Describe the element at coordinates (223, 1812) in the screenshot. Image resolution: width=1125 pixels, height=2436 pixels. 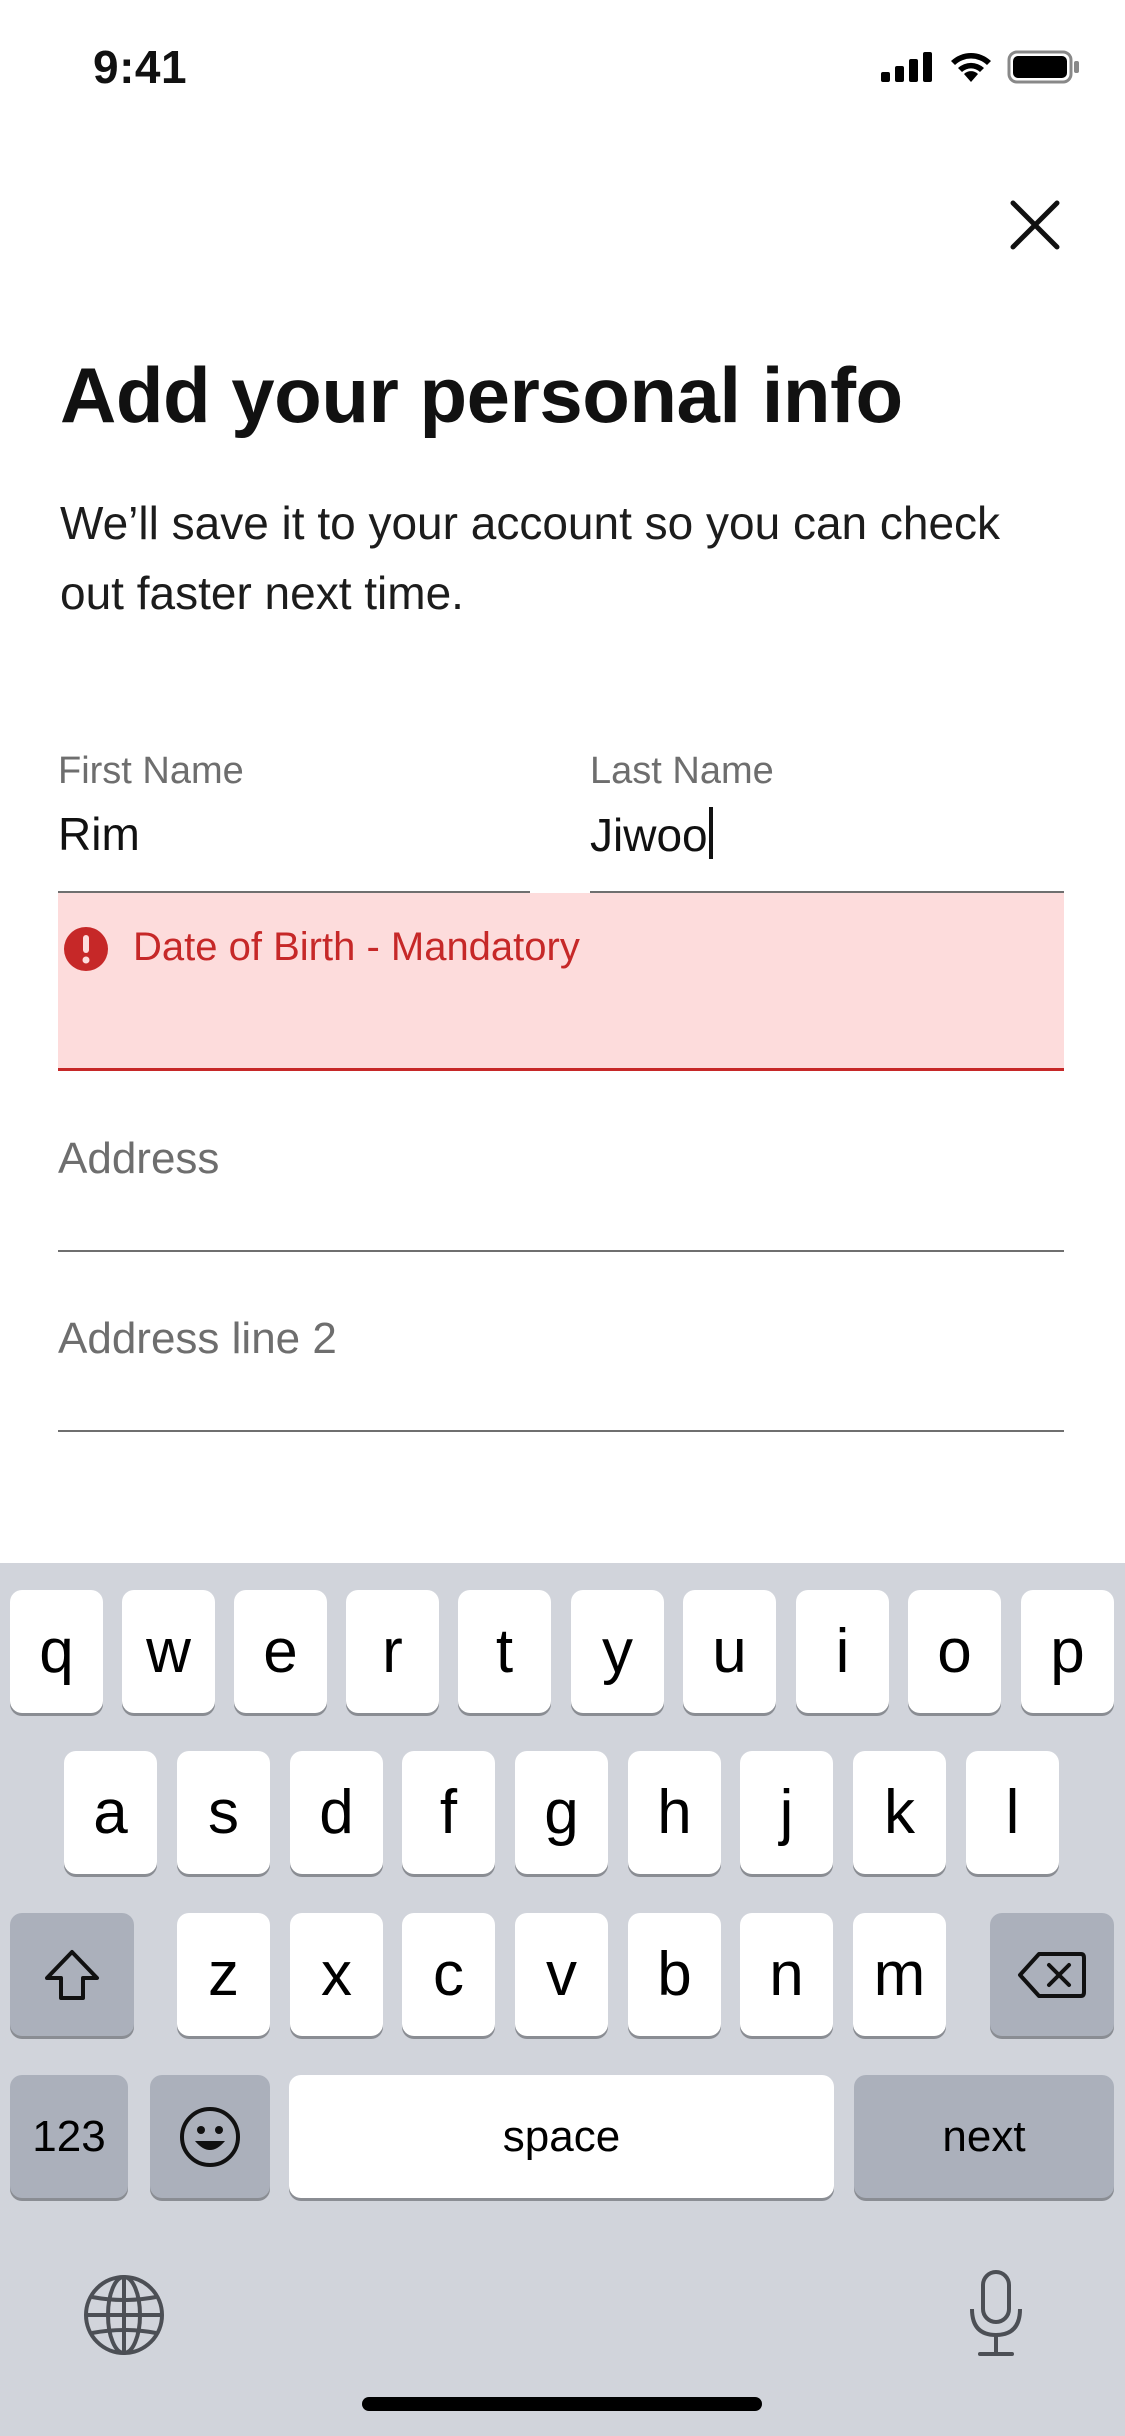
I see `key-s: s` at that location.